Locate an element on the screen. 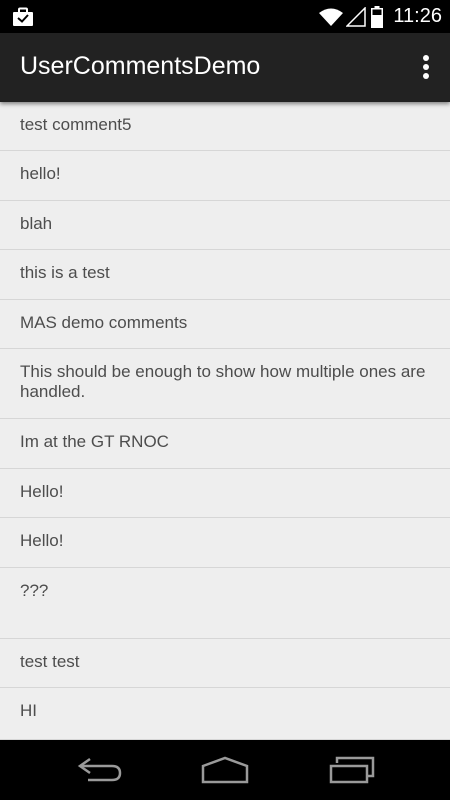  list-item: MAS demo comments is located at coordinates (225, 324).